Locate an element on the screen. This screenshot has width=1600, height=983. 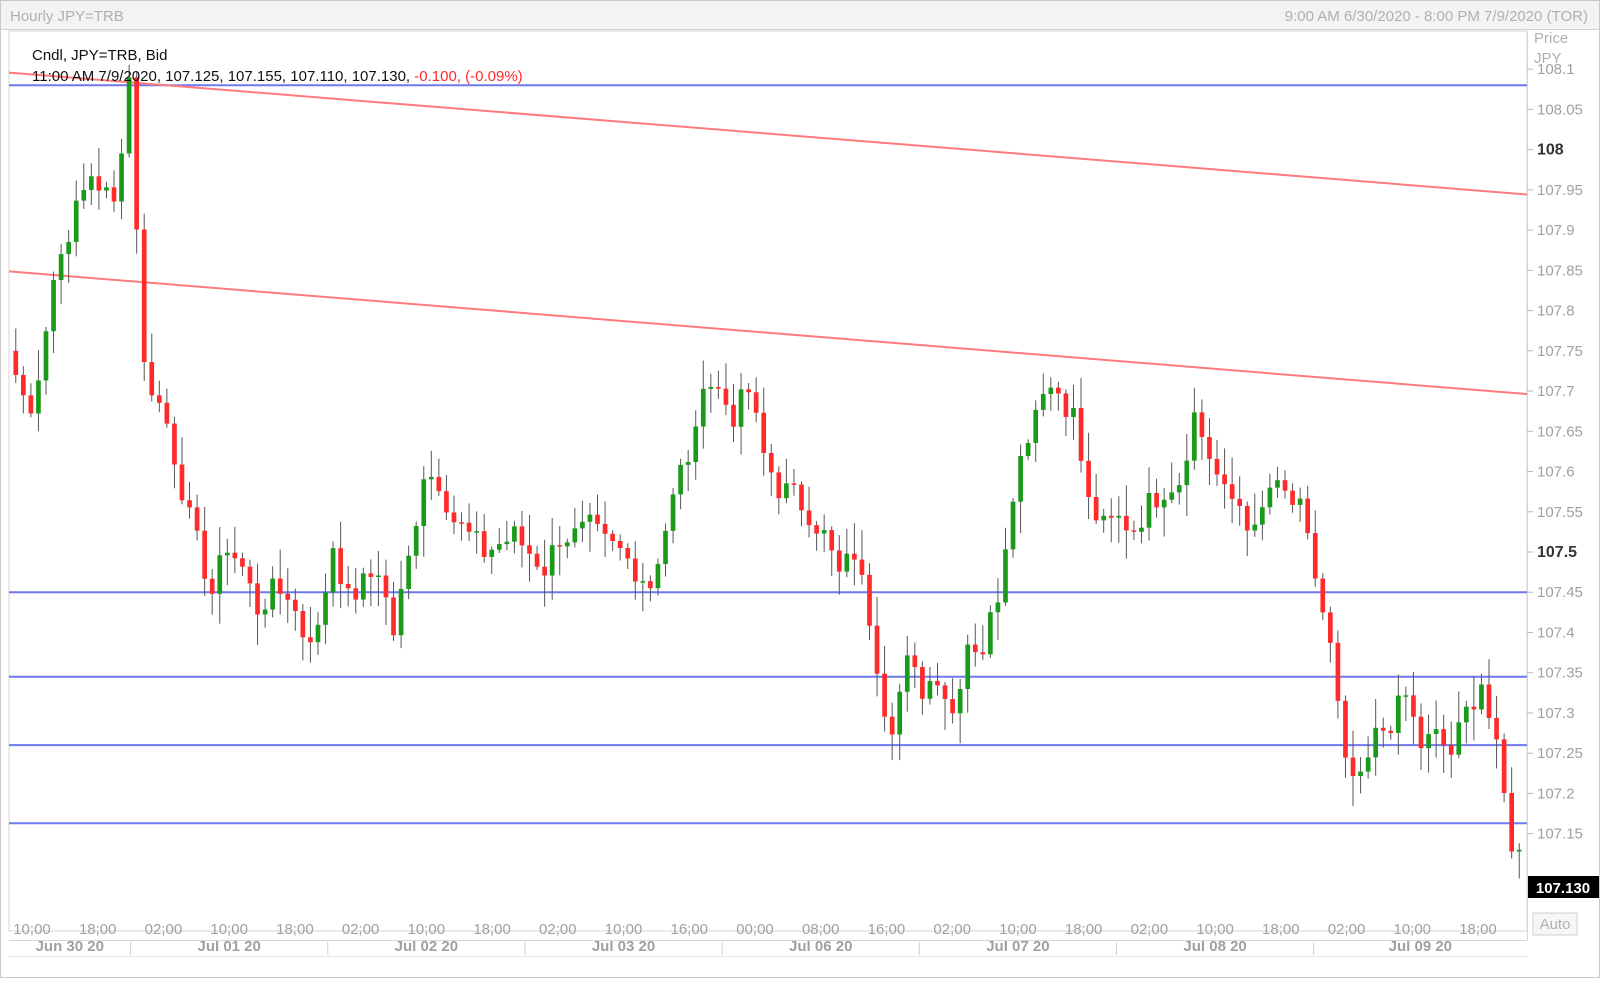
price-tick-label: 107.25 is located at coordinates (1560, 753).